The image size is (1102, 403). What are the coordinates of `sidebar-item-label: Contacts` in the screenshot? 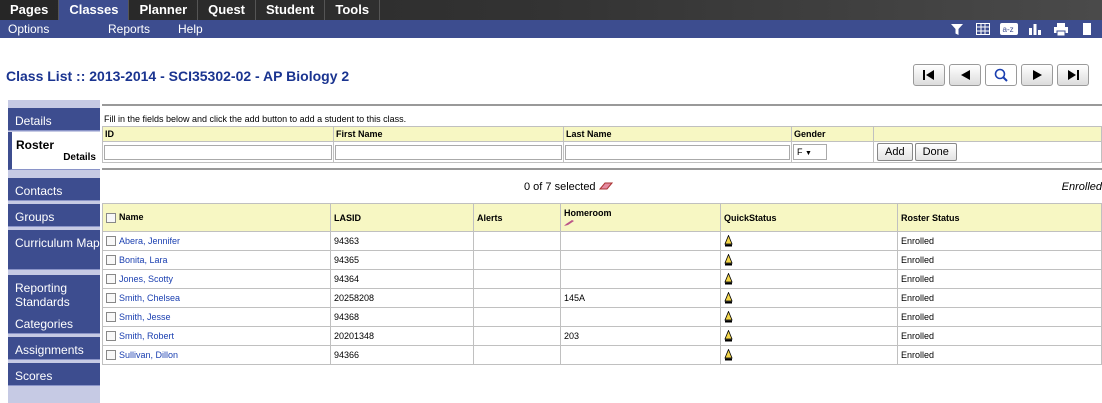 It's located at (39, 191).